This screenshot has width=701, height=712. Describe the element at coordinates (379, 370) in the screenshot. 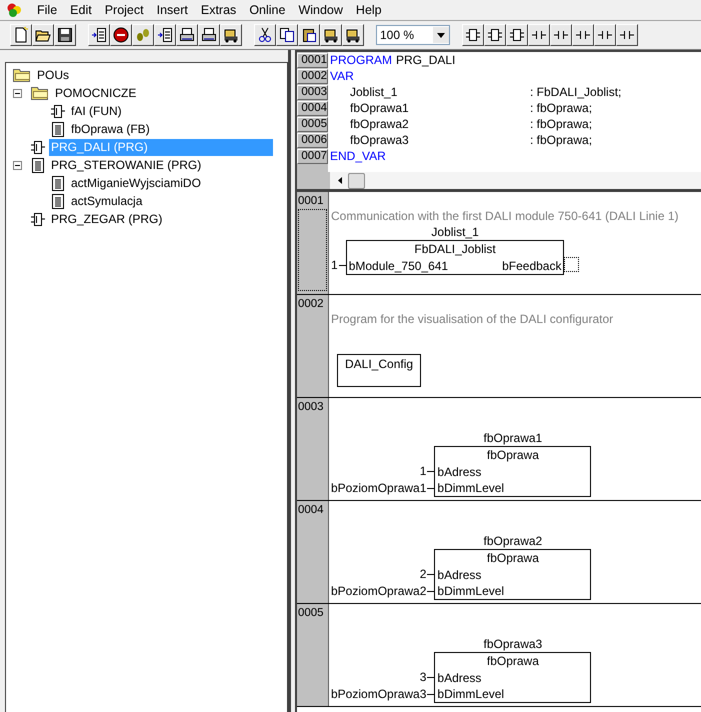

I see `program-box: DALI_Config` at that location.